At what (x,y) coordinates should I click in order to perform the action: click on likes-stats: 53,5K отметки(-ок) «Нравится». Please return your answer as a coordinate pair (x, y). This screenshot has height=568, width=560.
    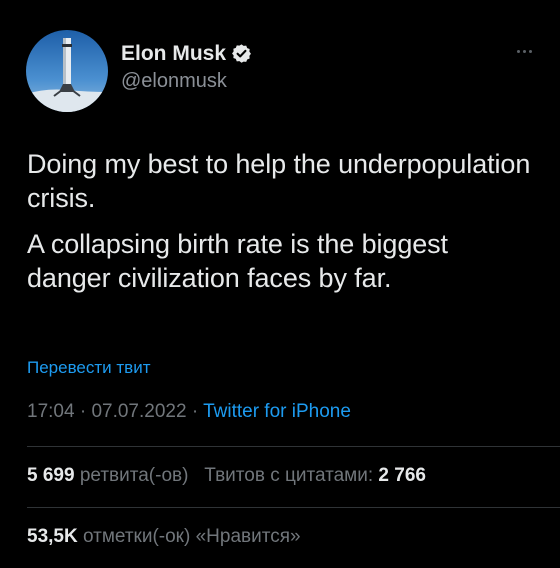
    Looking at the image, I should click on (164, 537).